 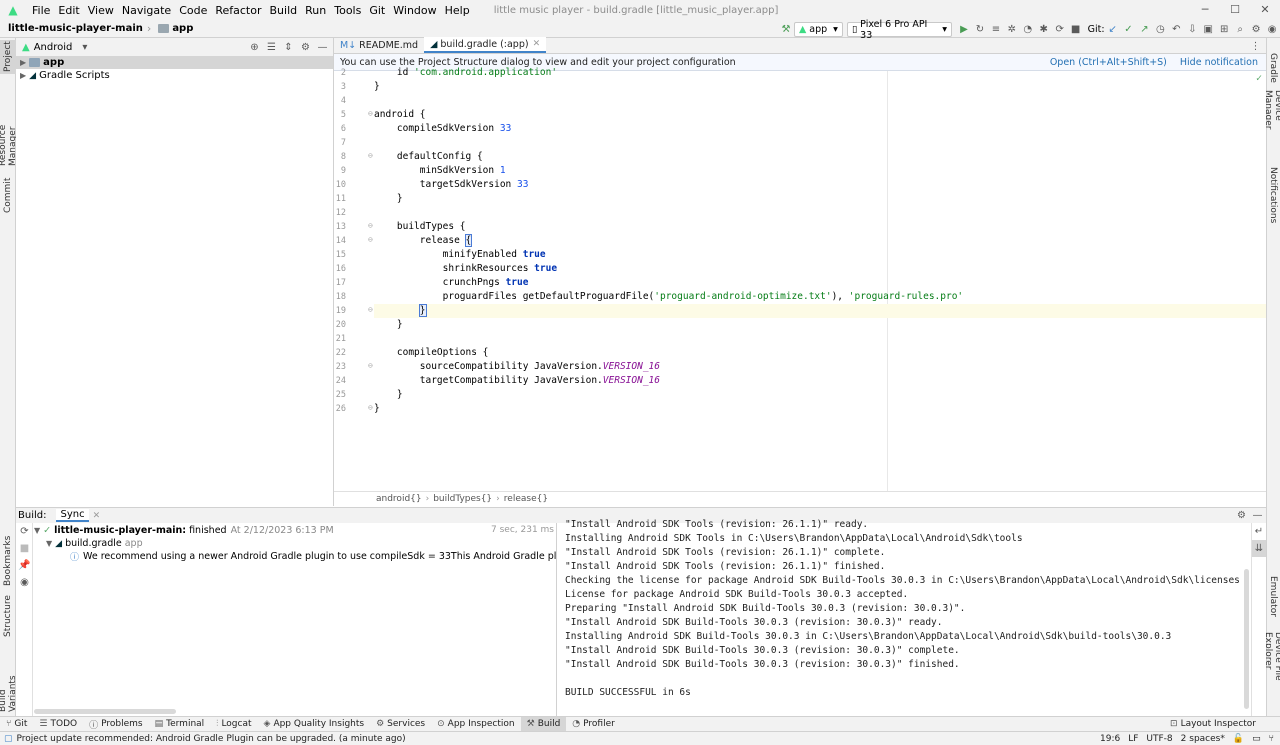 What do you see at coordinates (899, 30) in the screenshot?
I see `device-select: ▯ Pixel 6 Pro API 33 ▾` at bounding box center [899, 30].